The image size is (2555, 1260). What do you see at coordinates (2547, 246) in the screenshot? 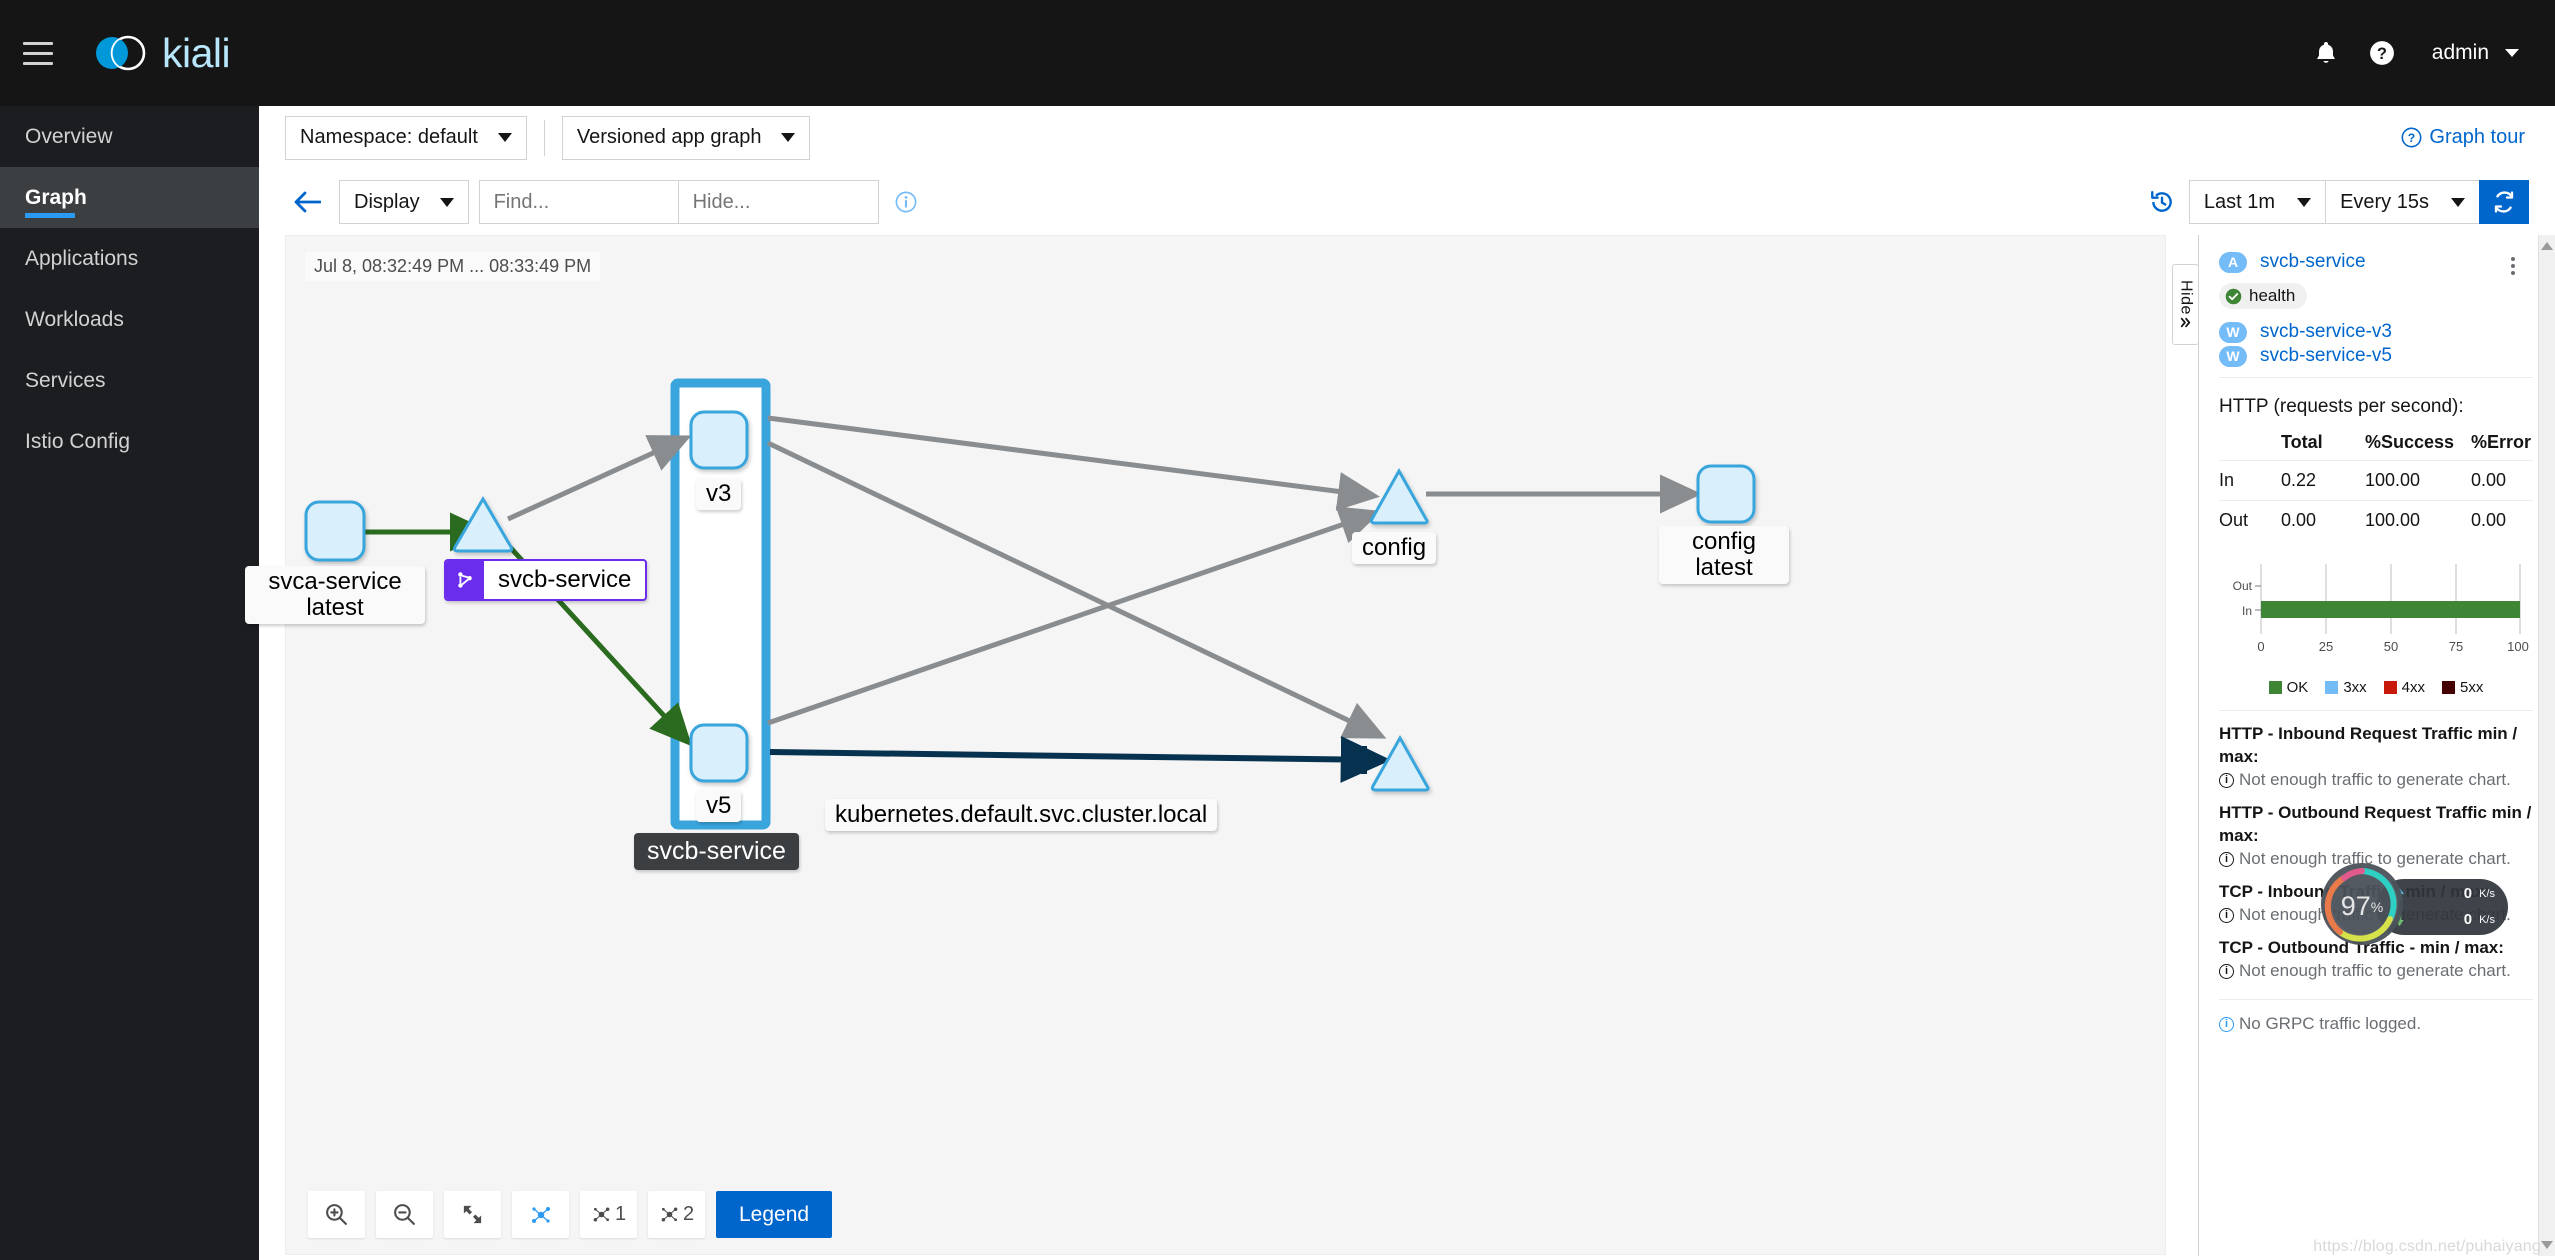
I see `scroll-up-icon` at bounding box center [2547, 246].